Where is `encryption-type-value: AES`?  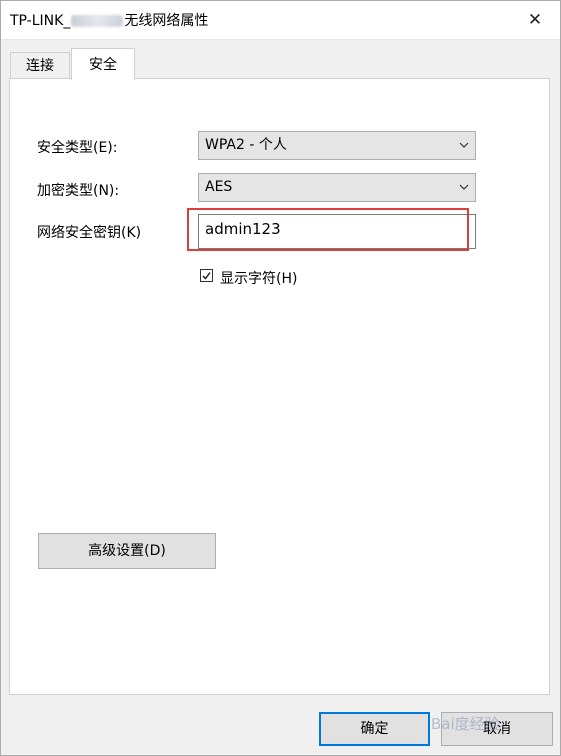
encryption-type-value: AES is located at coordinates (219, 187).